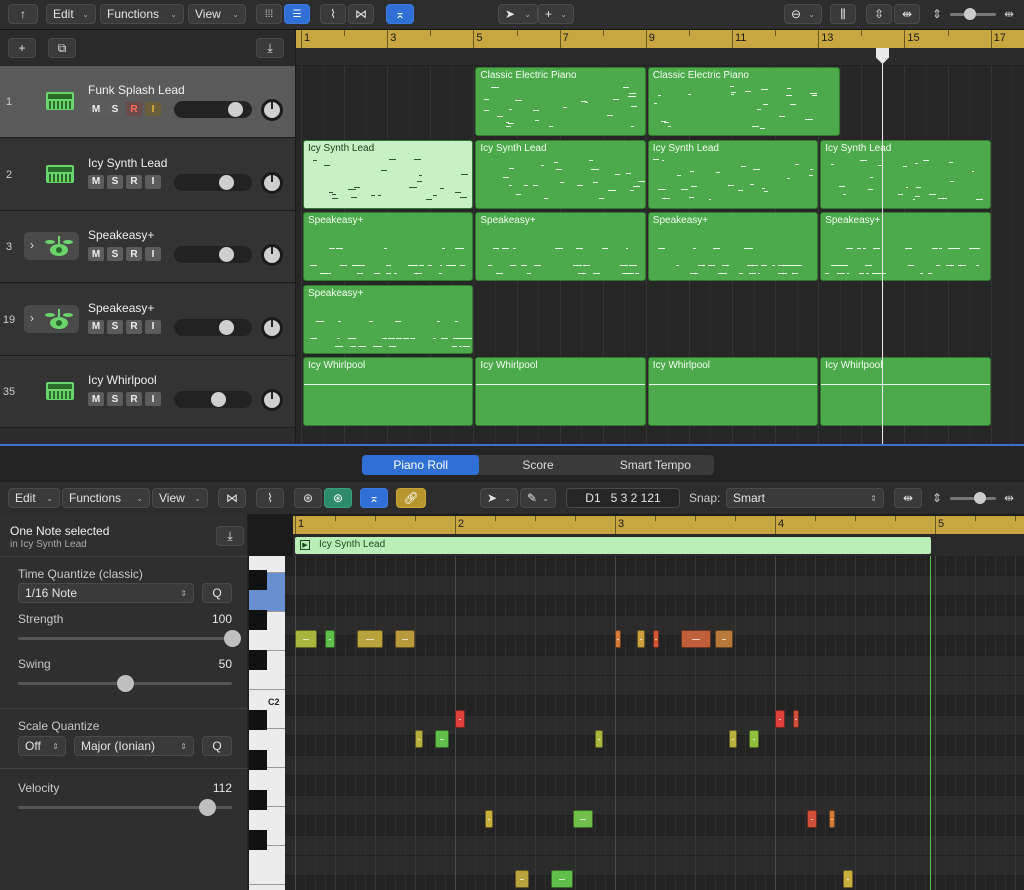 Image resolution: width=1024 pixels, height=890 pixels. What do you see at coordinates (305, 545) in the screenshot?
I see `region-play-icon: ▶` at bounding box center [305, 545].